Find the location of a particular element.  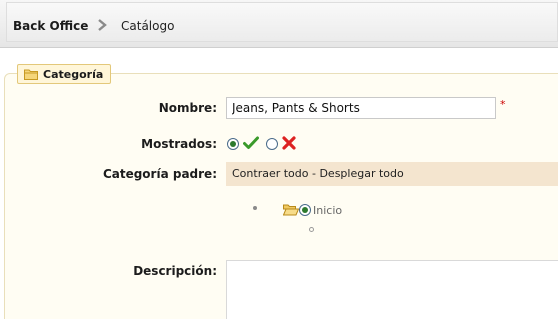

tree-toolbar: Contraer todo - Desplegar todo is located at coordinates (392, 174).